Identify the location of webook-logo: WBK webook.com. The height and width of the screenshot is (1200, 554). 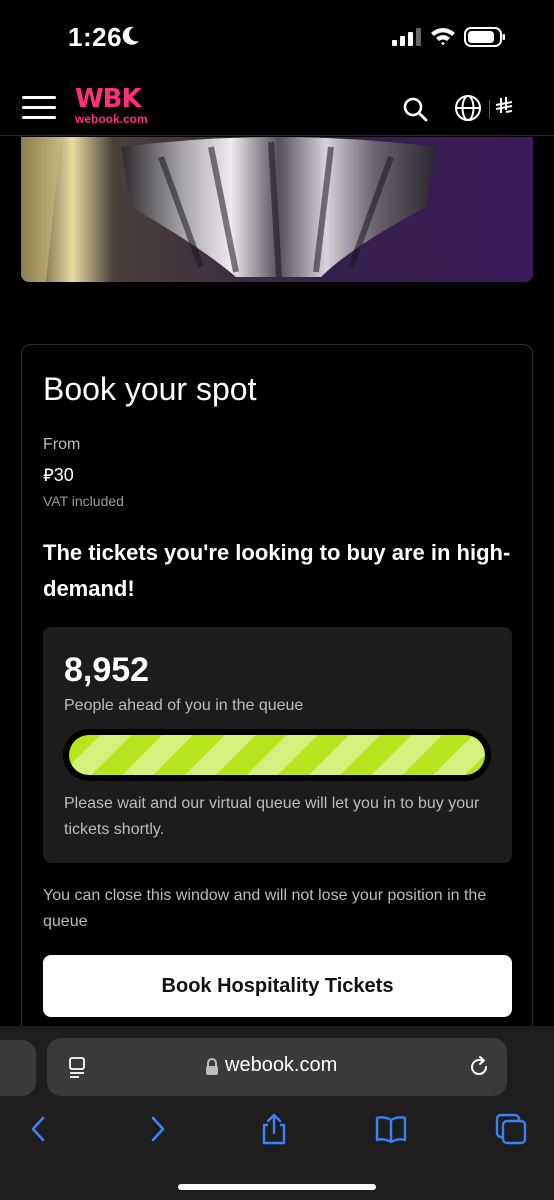
(115, 106).